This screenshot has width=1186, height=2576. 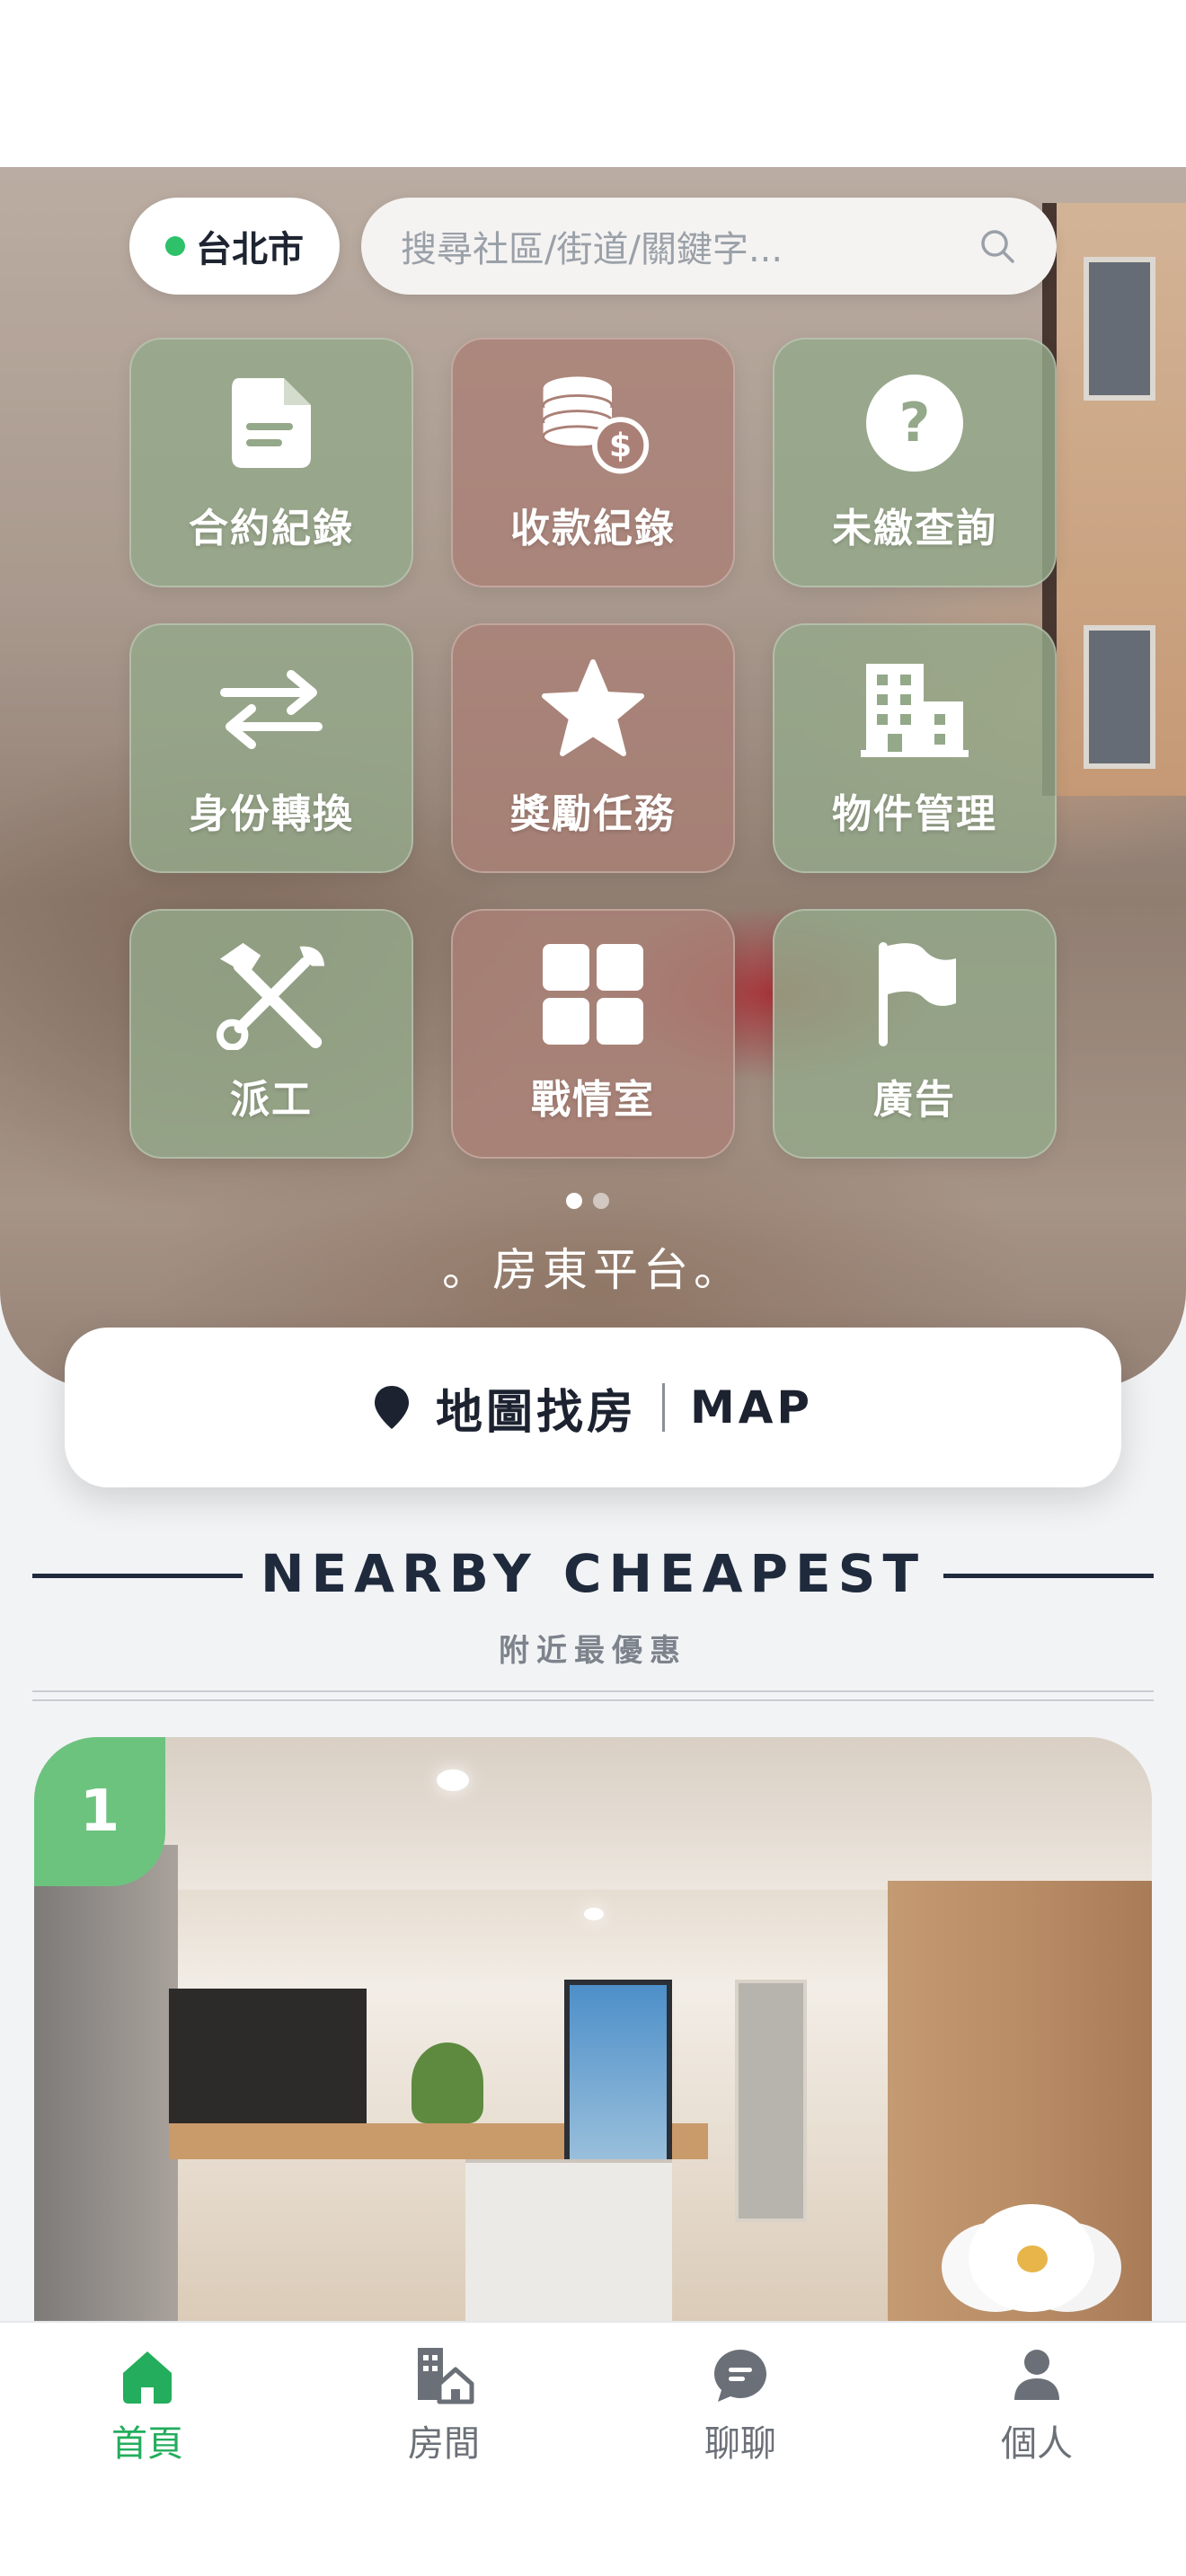 I want to click on map-divider, so click(x=663, y=1407).